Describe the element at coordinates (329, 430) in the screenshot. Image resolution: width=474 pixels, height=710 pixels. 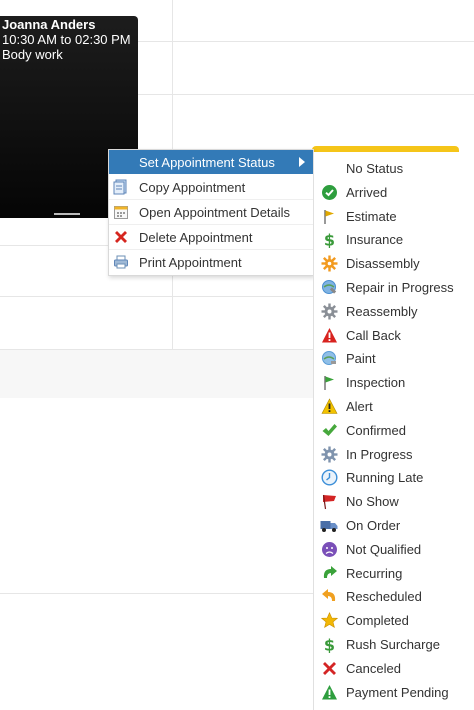
I see `green-check-icon` at that location.